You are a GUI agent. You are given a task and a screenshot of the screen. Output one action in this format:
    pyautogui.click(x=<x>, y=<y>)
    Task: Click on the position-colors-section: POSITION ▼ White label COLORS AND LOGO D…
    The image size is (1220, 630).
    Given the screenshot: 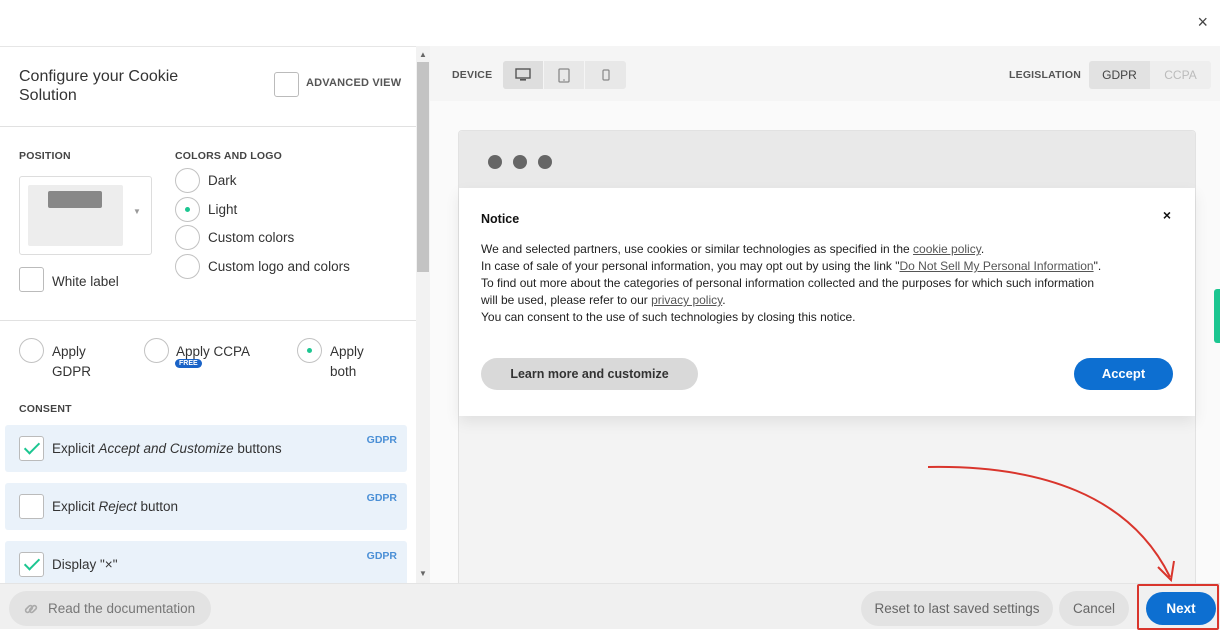 What is the action you would take?
    pyautogui.click(x=208, y=224)
    